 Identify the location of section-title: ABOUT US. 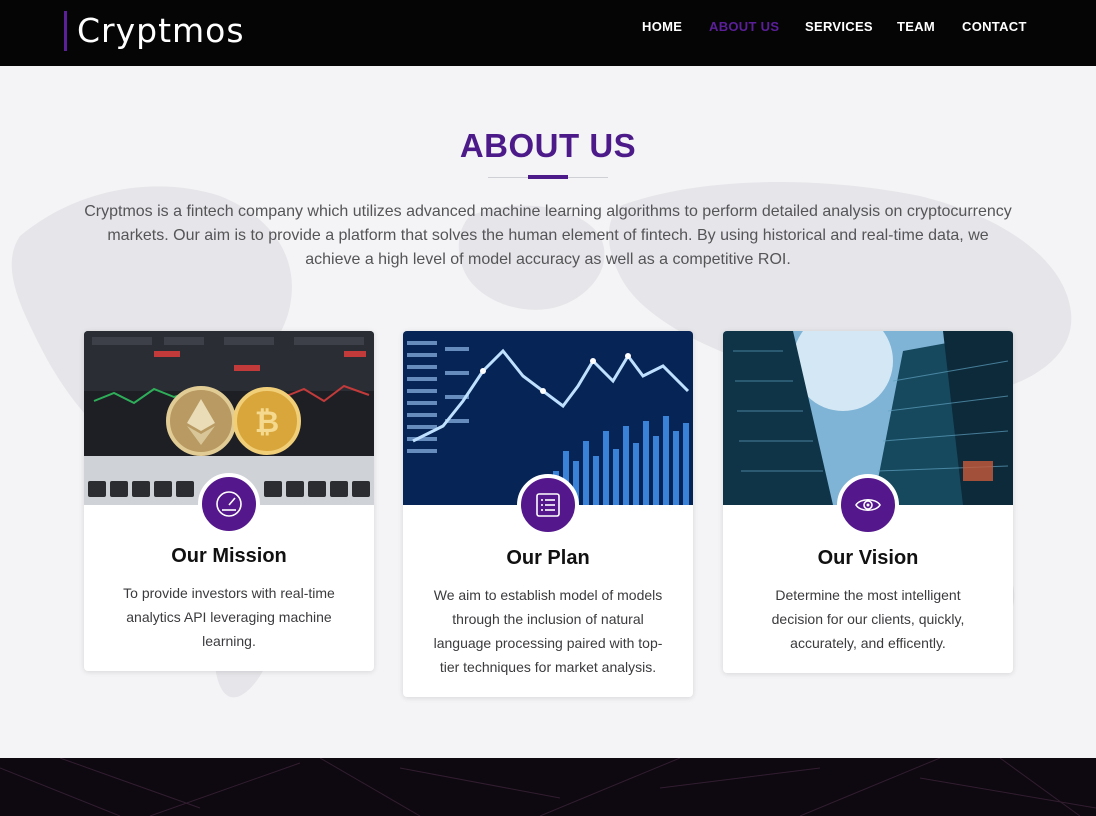
(548, 145).